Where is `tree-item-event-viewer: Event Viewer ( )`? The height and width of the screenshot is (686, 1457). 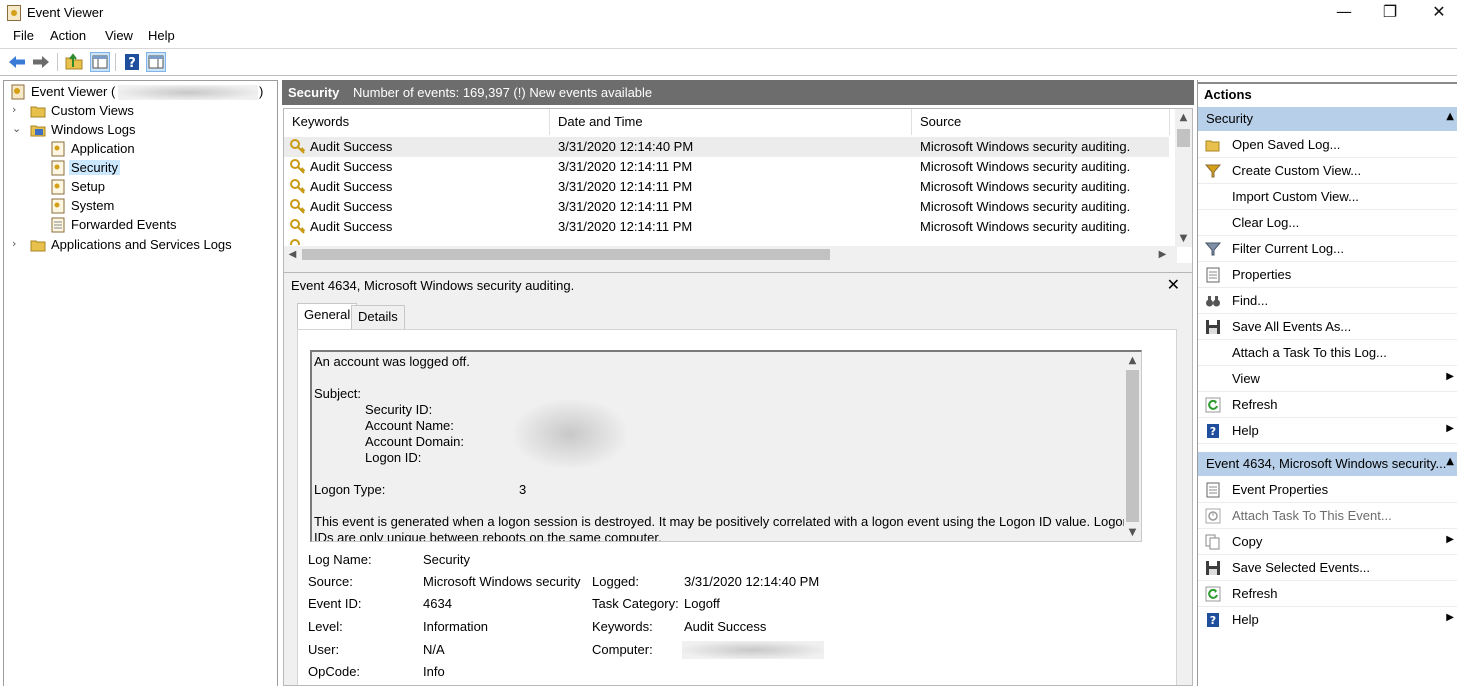
tree-item-event-viewer: Event Viewer ( ) is located at coordinates (140, 92).